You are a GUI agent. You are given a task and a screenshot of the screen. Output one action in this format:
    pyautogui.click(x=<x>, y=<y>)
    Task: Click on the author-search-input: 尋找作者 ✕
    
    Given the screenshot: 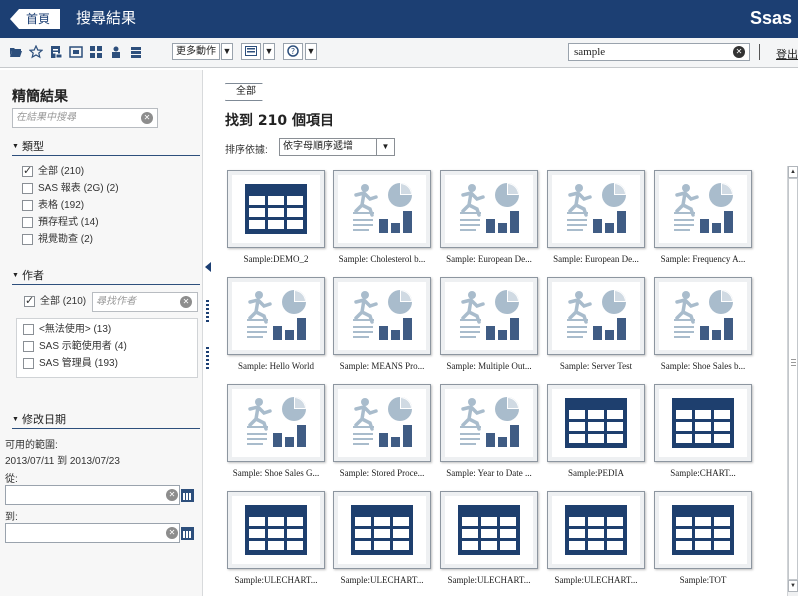 What is the action you would take?
    pyautogui.click(x=145, y=302)
    